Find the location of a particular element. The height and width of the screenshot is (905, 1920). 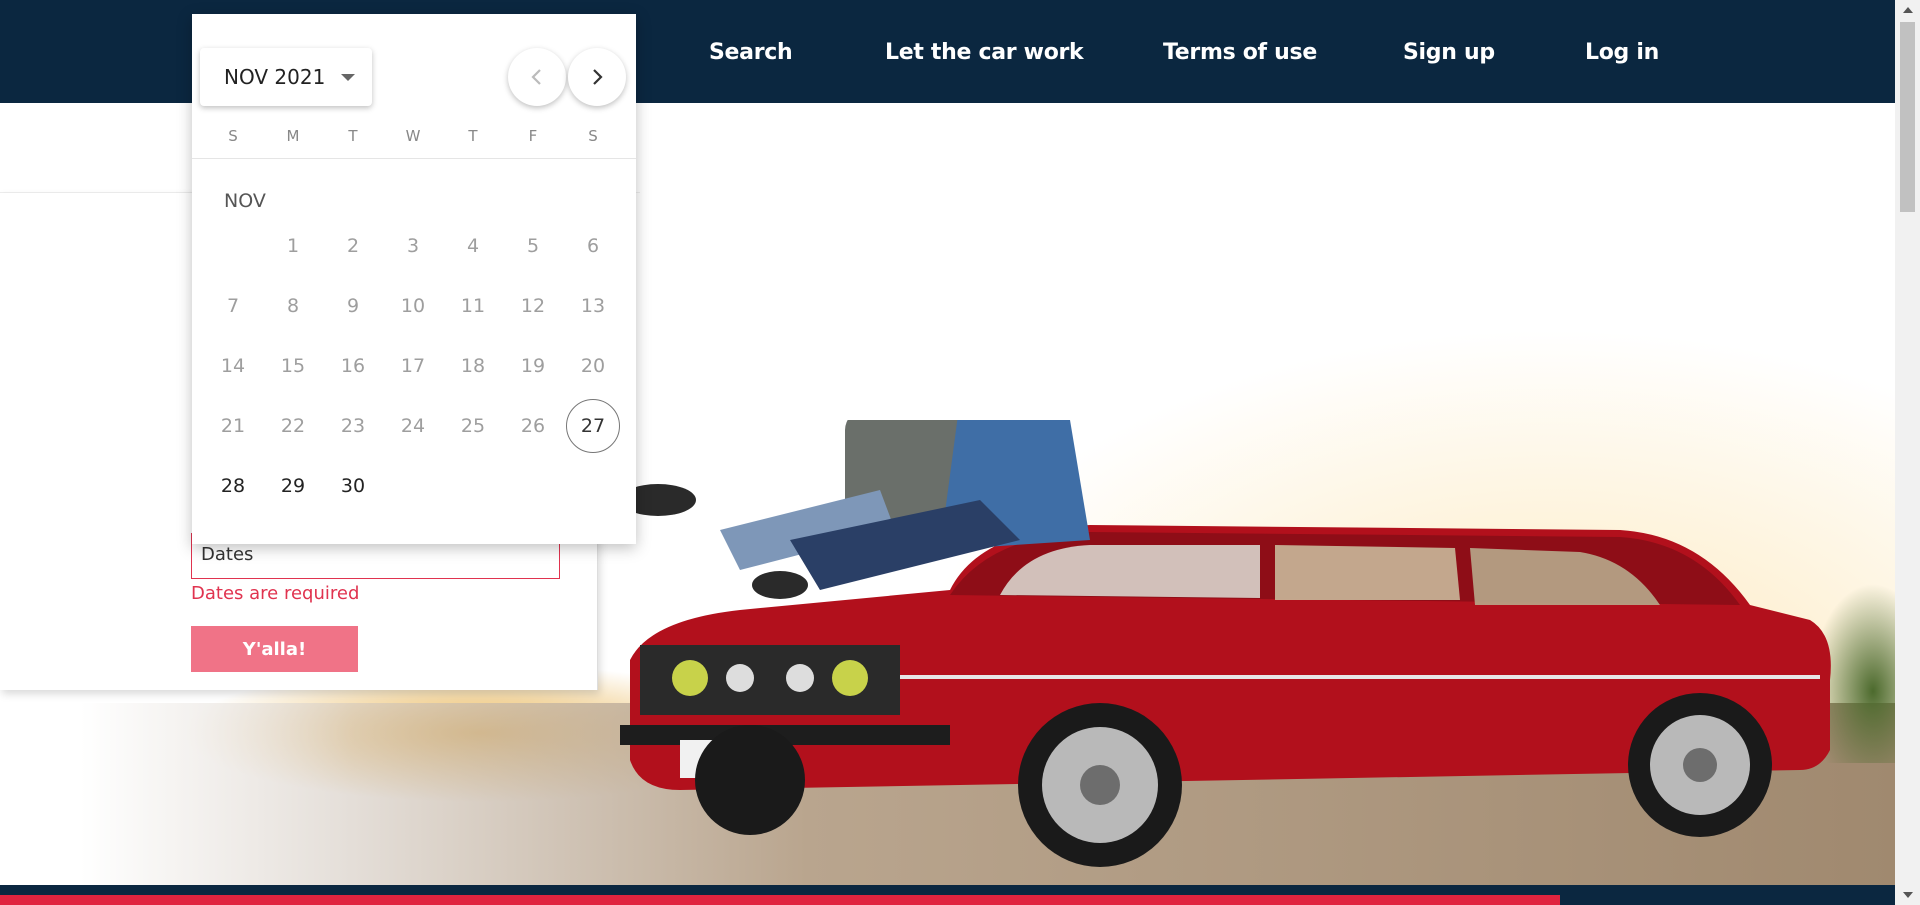

calendar-day: 28 is located at coordinates (233, 486).